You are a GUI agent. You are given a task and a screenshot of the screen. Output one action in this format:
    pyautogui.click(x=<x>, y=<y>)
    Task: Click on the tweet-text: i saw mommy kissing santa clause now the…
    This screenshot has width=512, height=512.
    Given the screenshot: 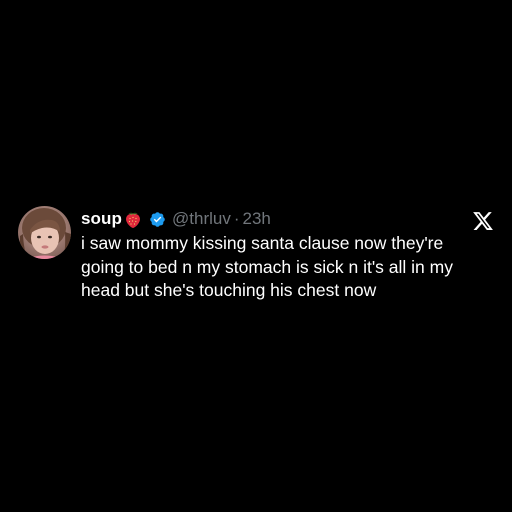 What is the action you would take?
    pyautogui.click(x=267, y=266)
    